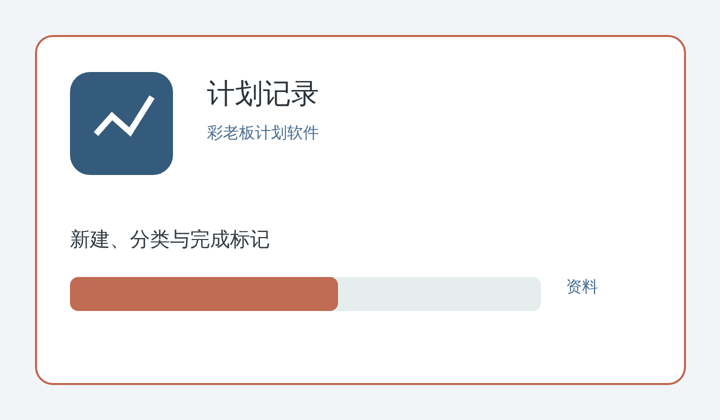  What do you see at coordinates (582, 287) in the screenshot?
I see `info-link: 资料` at bounding box center [582, 287].